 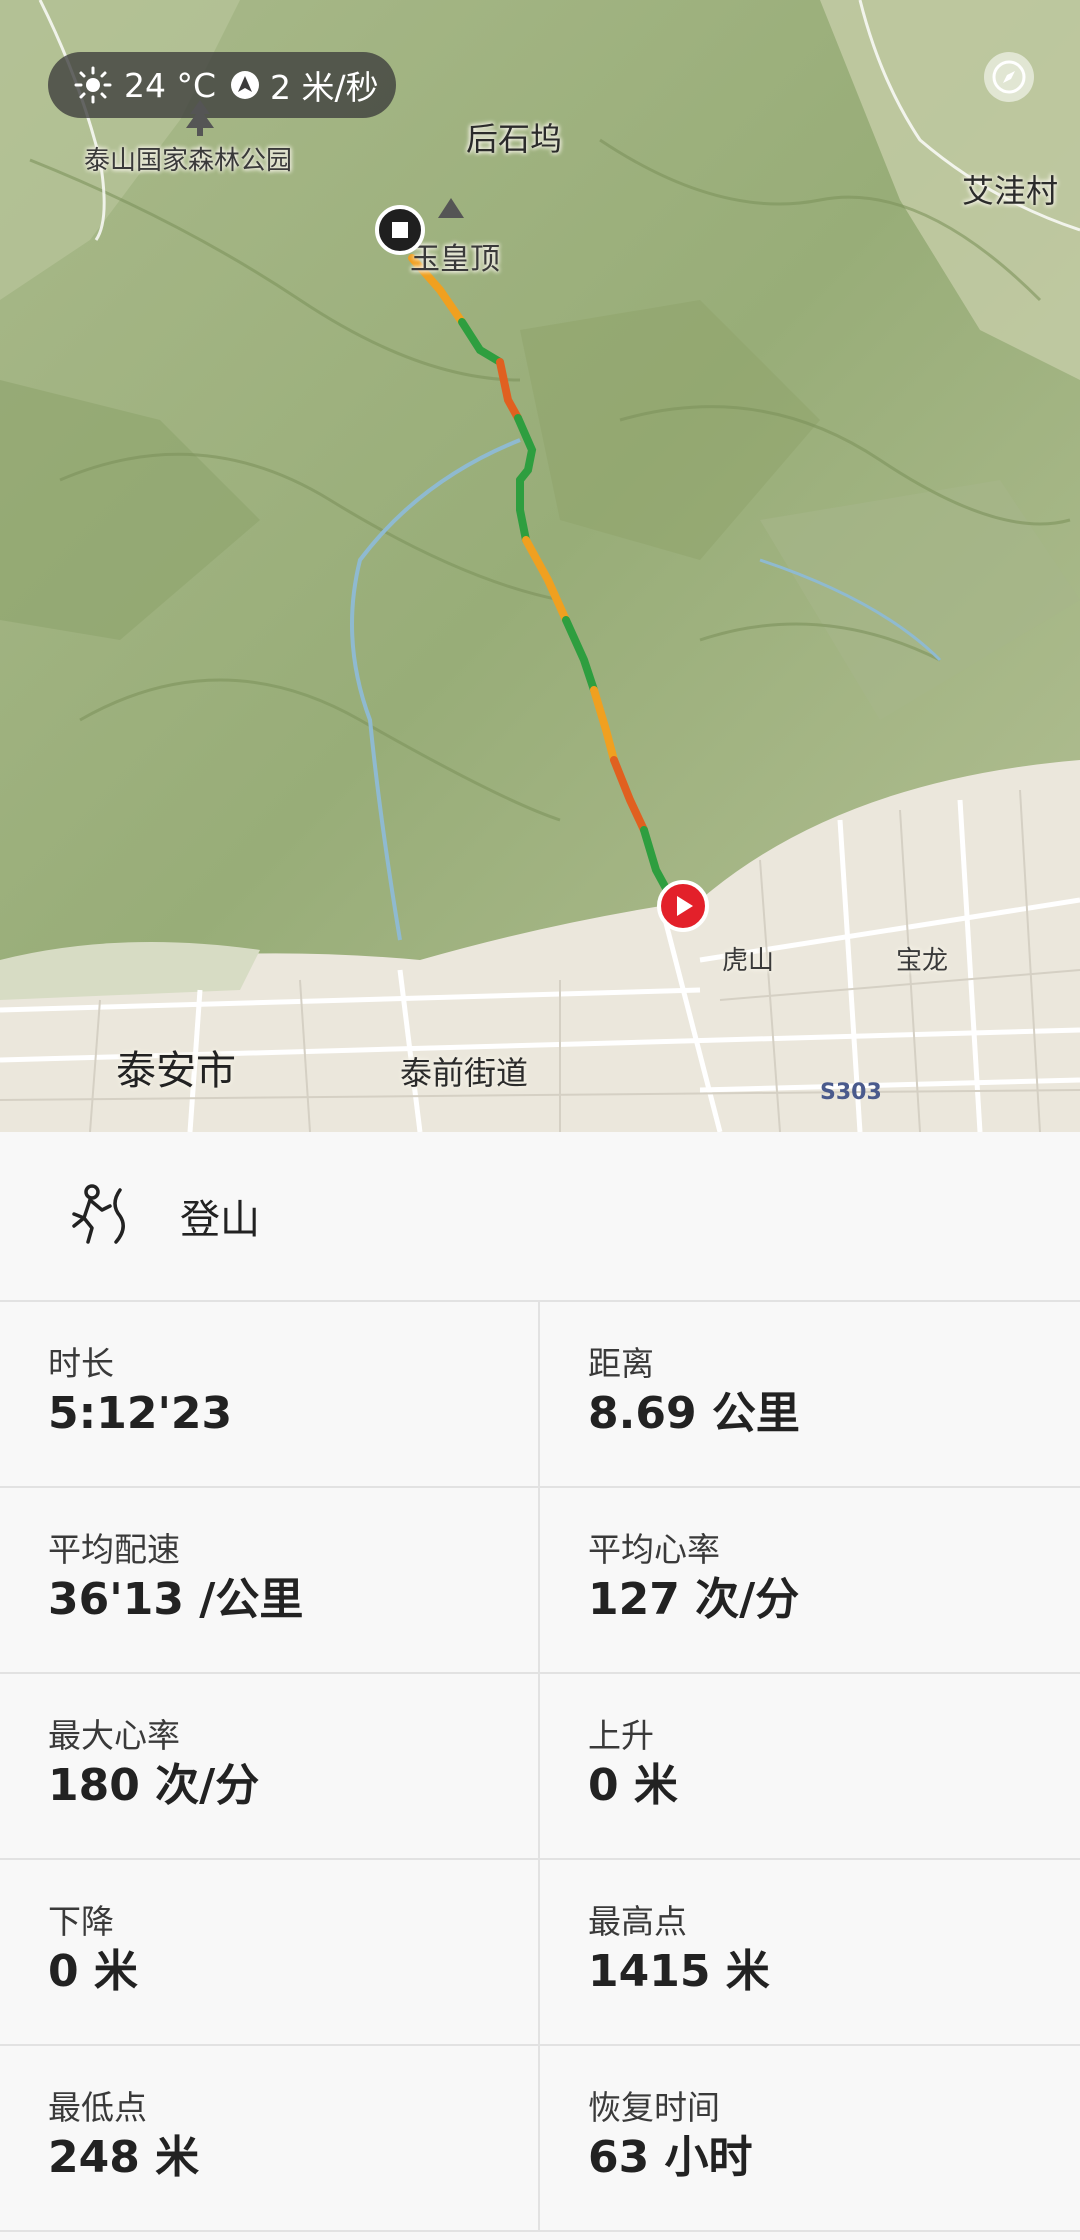 What do you see at coordinates (621, 1735) in the screenshot?
I see `stat-label: 上升` at bounding box center [621, 1735].